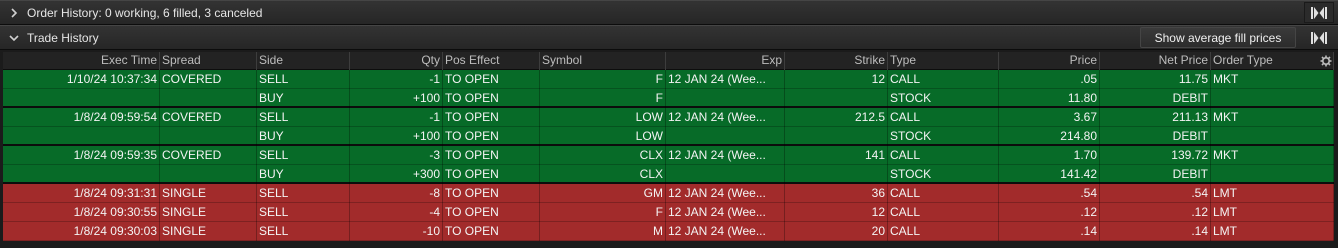 This screenshot has height=248, width=1338. Describe the element at coordinates (1049, 79) in the screenshot. I see `cell-price: .05` at that location.